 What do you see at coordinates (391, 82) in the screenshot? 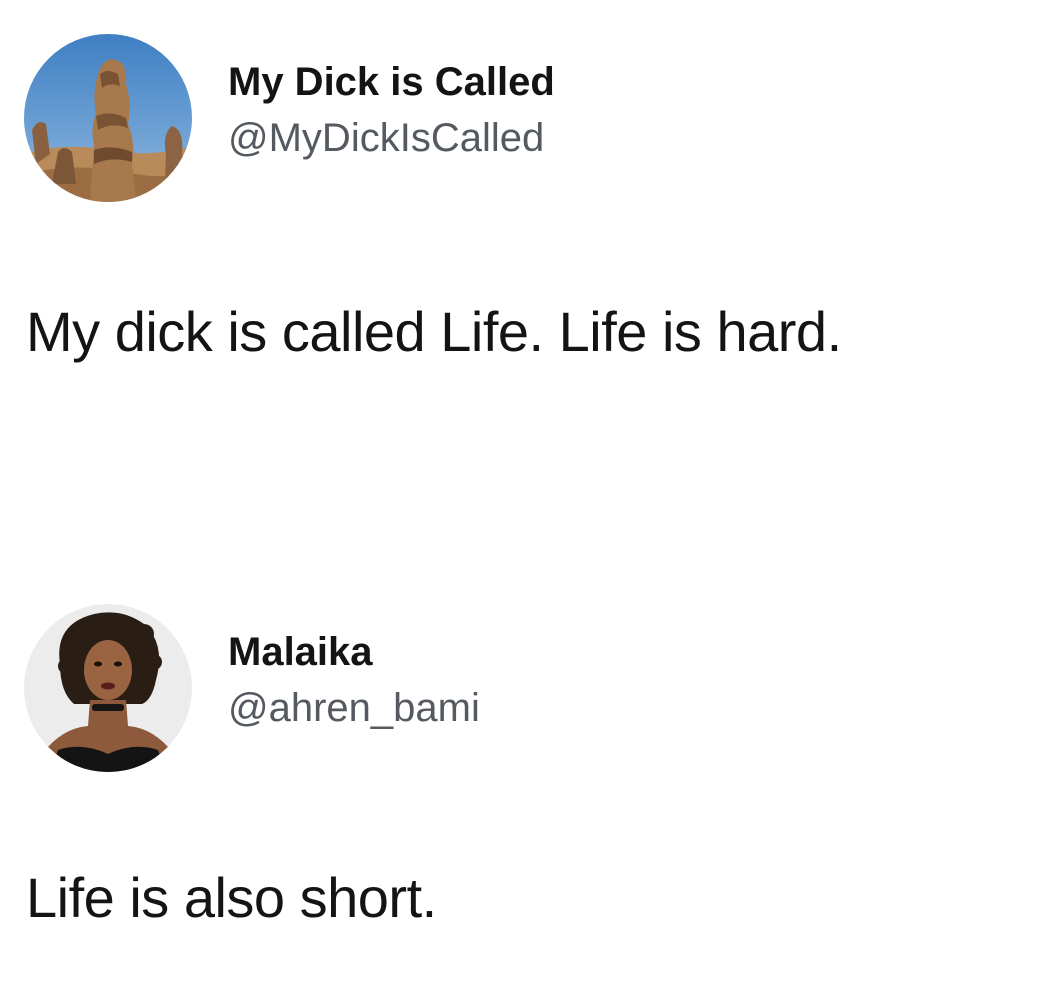
I see `display-name: My Dick is Called` at bounding box center [391, 82].